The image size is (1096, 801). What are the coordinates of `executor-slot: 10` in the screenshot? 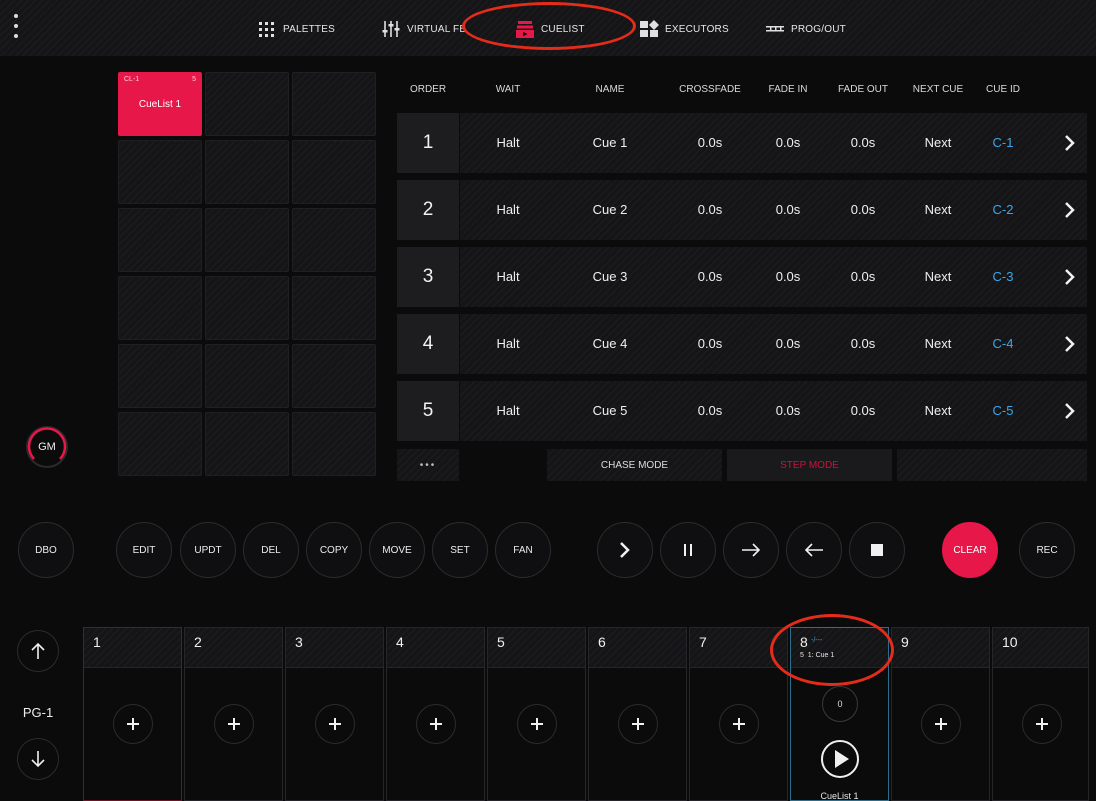 It's located at (1040, 714).